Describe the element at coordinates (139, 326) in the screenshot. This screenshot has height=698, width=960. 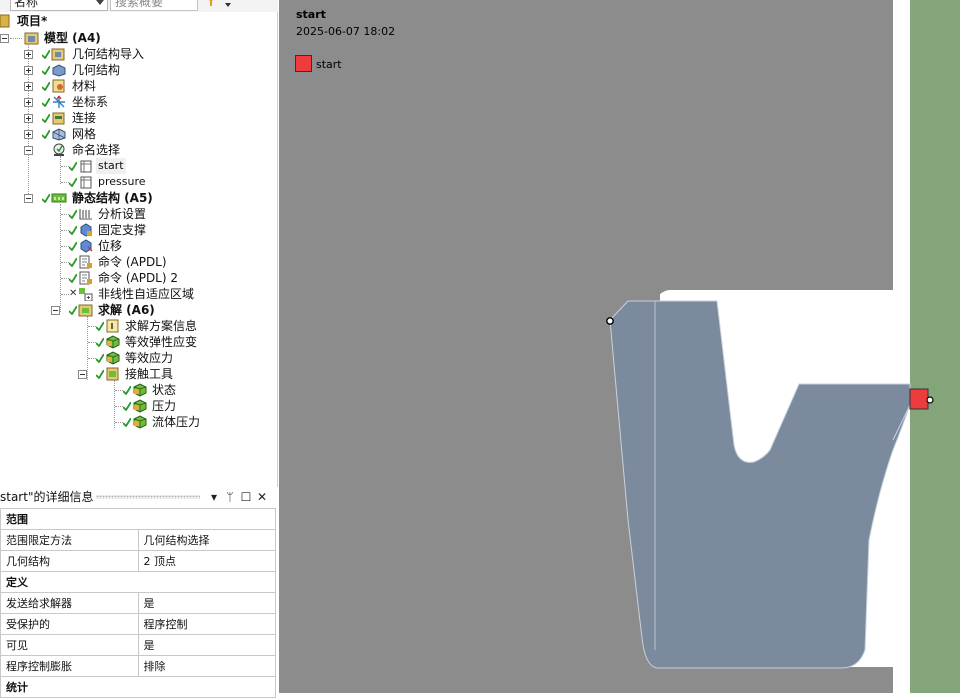
I see `tree-node-solution-information: 求解方案信息` at that location.